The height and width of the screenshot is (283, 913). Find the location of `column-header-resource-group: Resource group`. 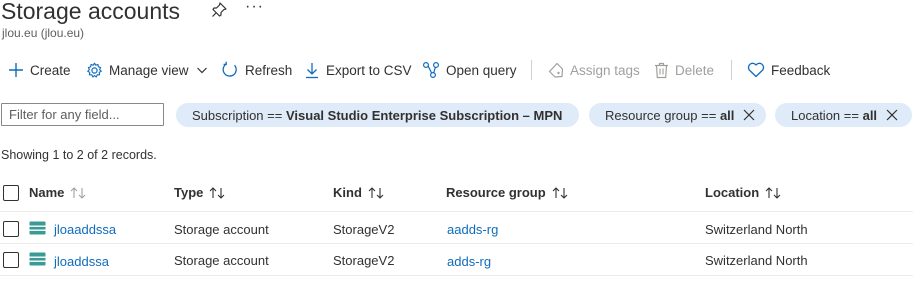

column-header-resource-group: Resource group is located at coordinates (507, 192).